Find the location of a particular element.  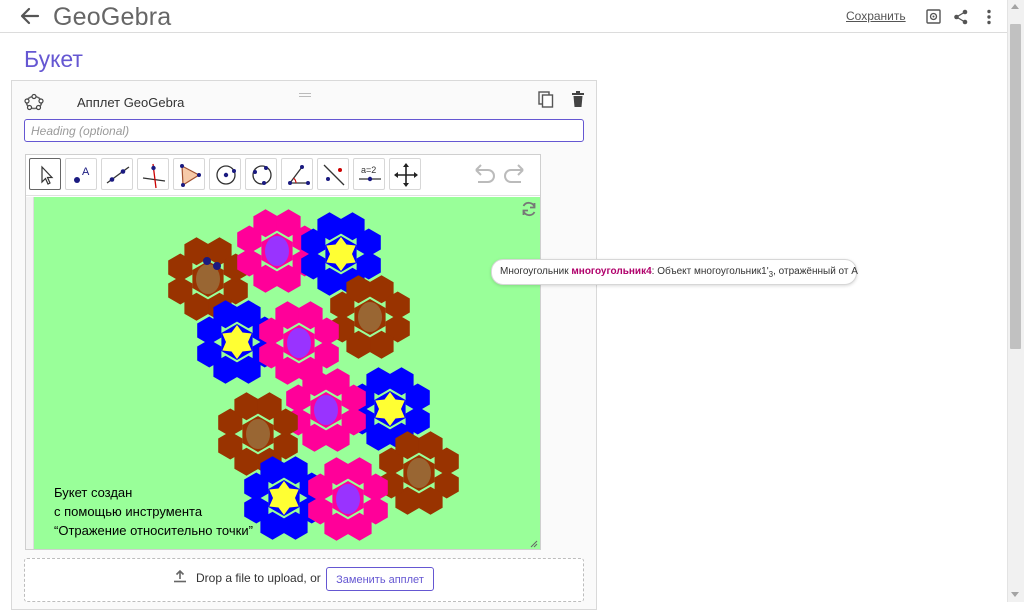

scrollbar-thumb is located at coordinates (1015, 186).